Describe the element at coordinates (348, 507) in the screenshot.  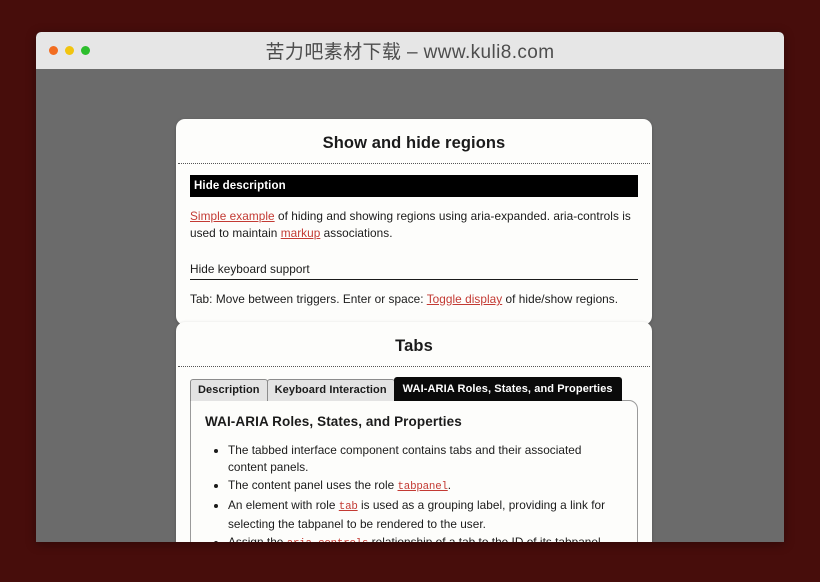
I see `inline-code-term: tab` at that location.